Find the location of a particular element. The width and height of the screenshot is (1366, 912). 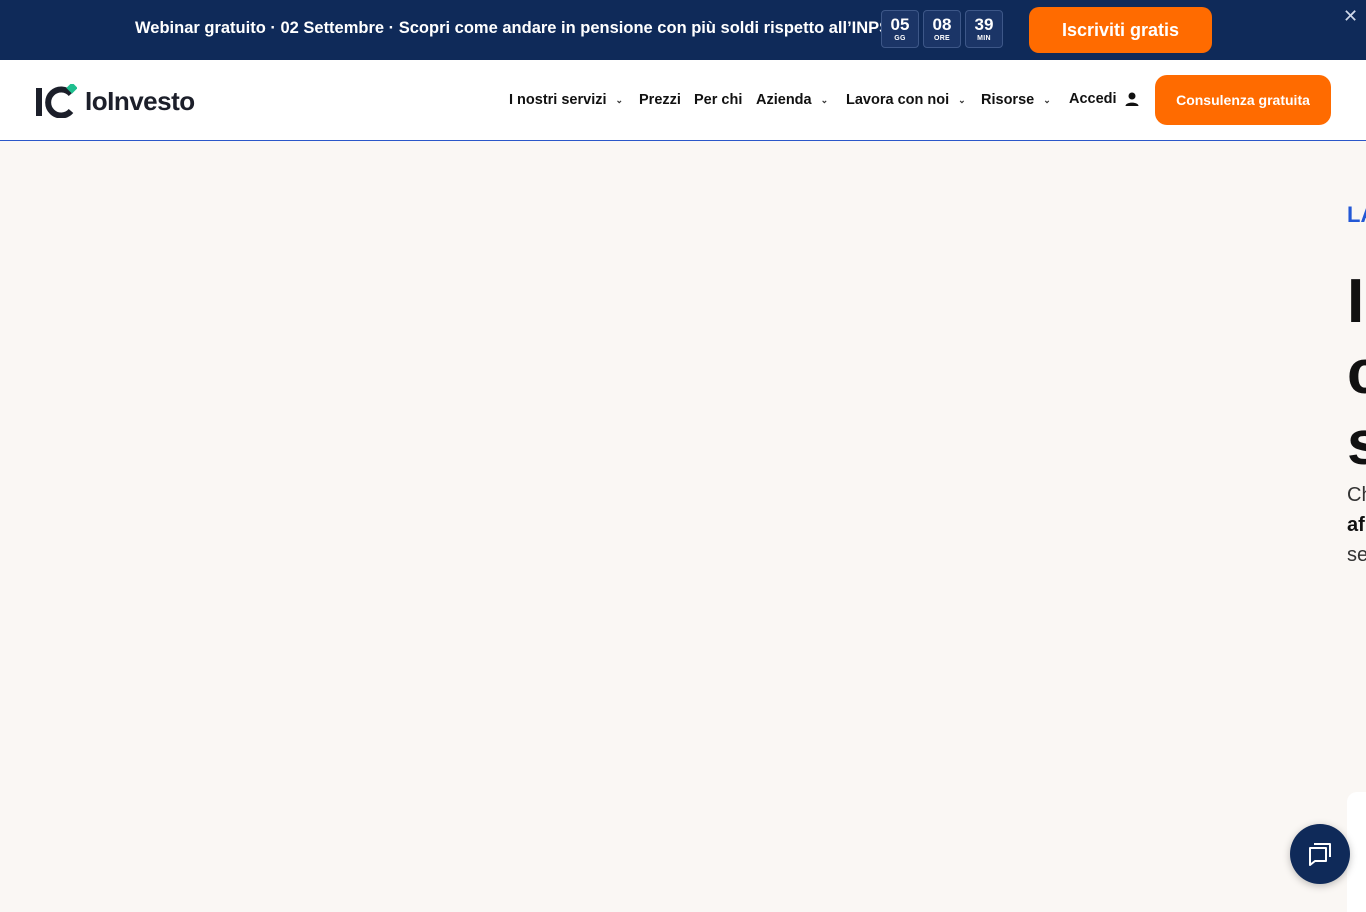

nav-item-label: Per chi is located at coordinates (718, 100).